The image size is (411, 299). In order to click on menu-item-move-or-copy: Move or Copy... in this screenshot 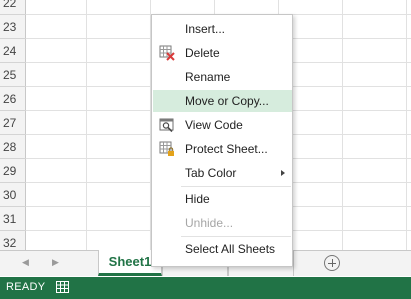, I will do `click(222, 101)`.